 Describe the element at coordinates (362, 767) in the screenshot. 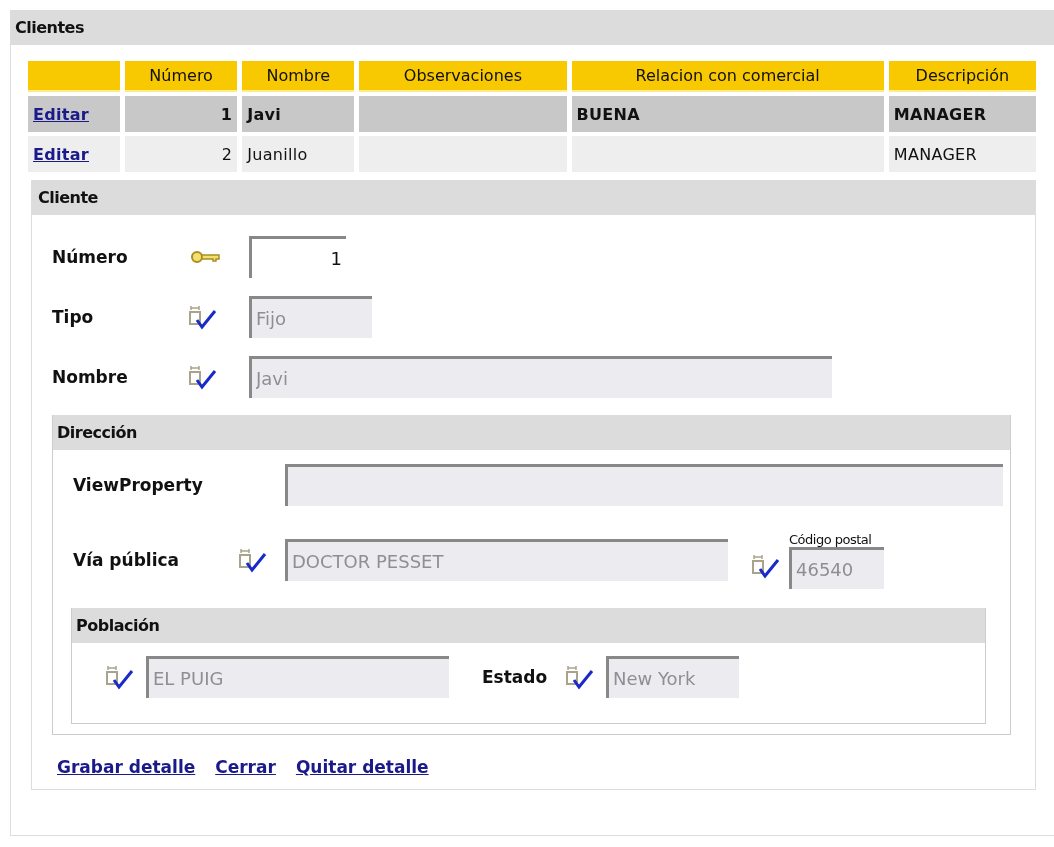

I see `action-link: Quitar detalle` at that location.